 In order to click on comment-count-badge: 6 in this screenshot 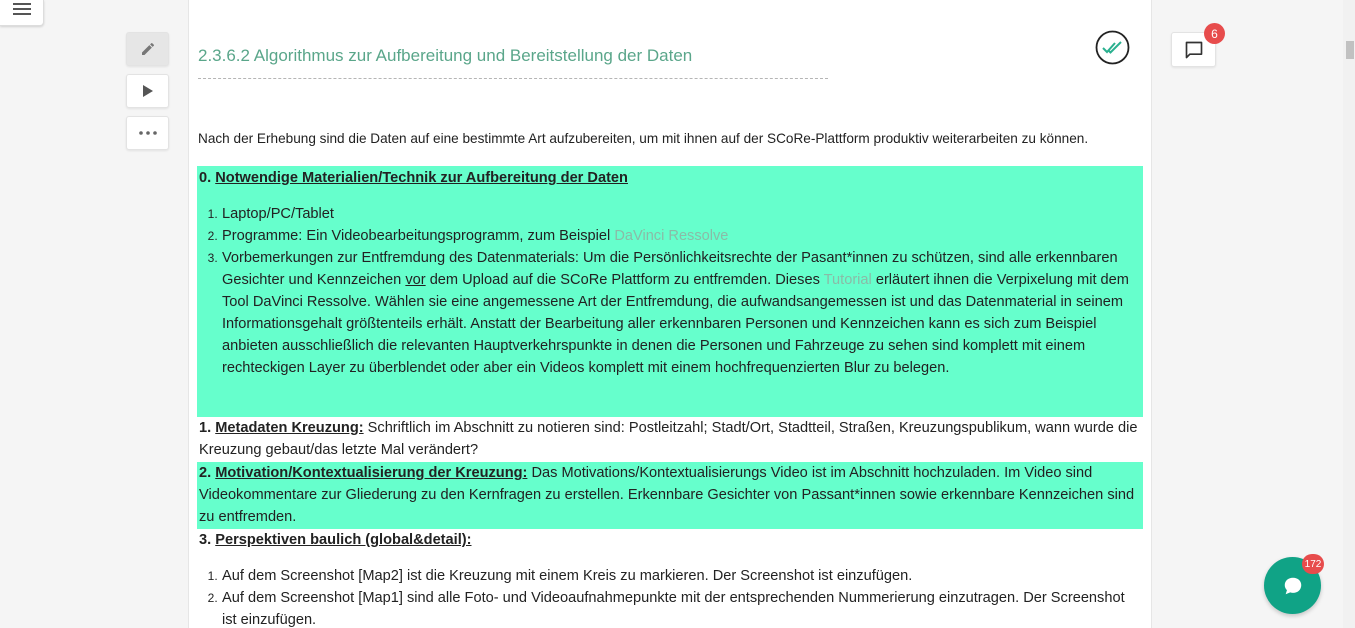, I will do `click(1214, 33)`.